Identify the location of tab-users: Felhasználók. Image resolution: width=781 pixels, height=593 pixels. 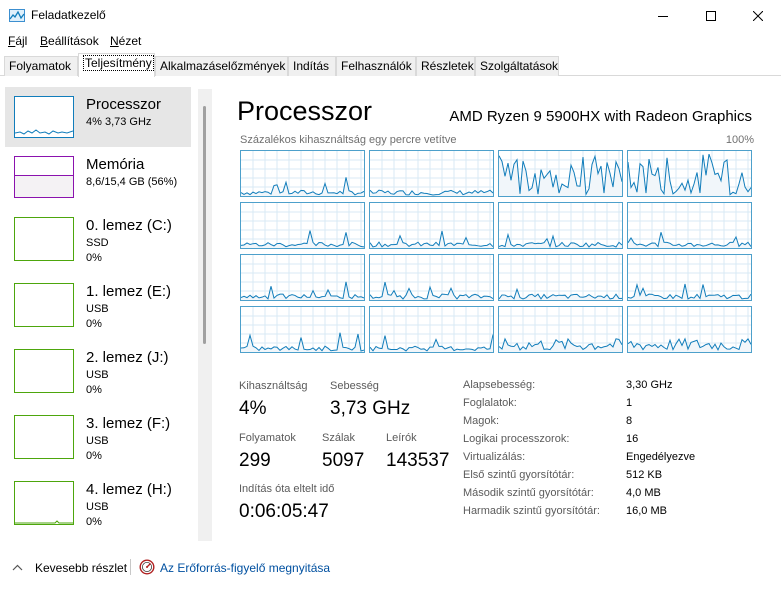
(376, 66).